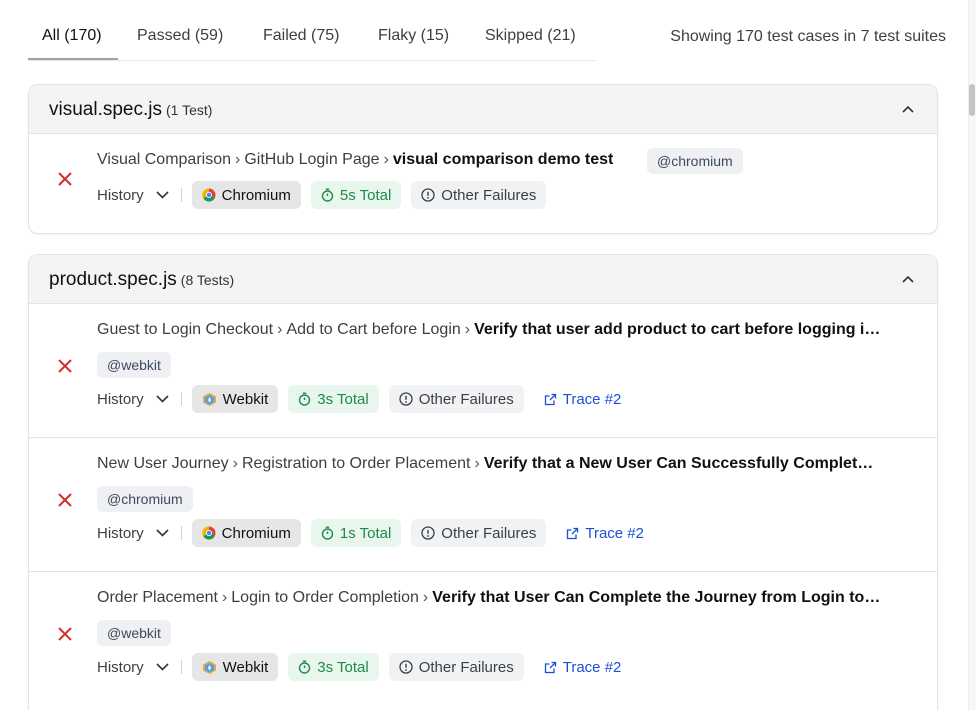 The image size is (976, 710). I want to click on test-path-describe: New User Journey, so click(163, 463).